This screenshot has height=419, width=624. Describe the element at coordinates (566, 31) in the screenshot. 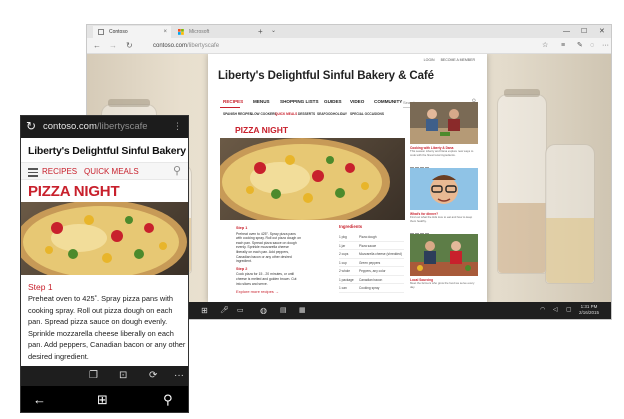

I see `minimize-button: —` at that location.